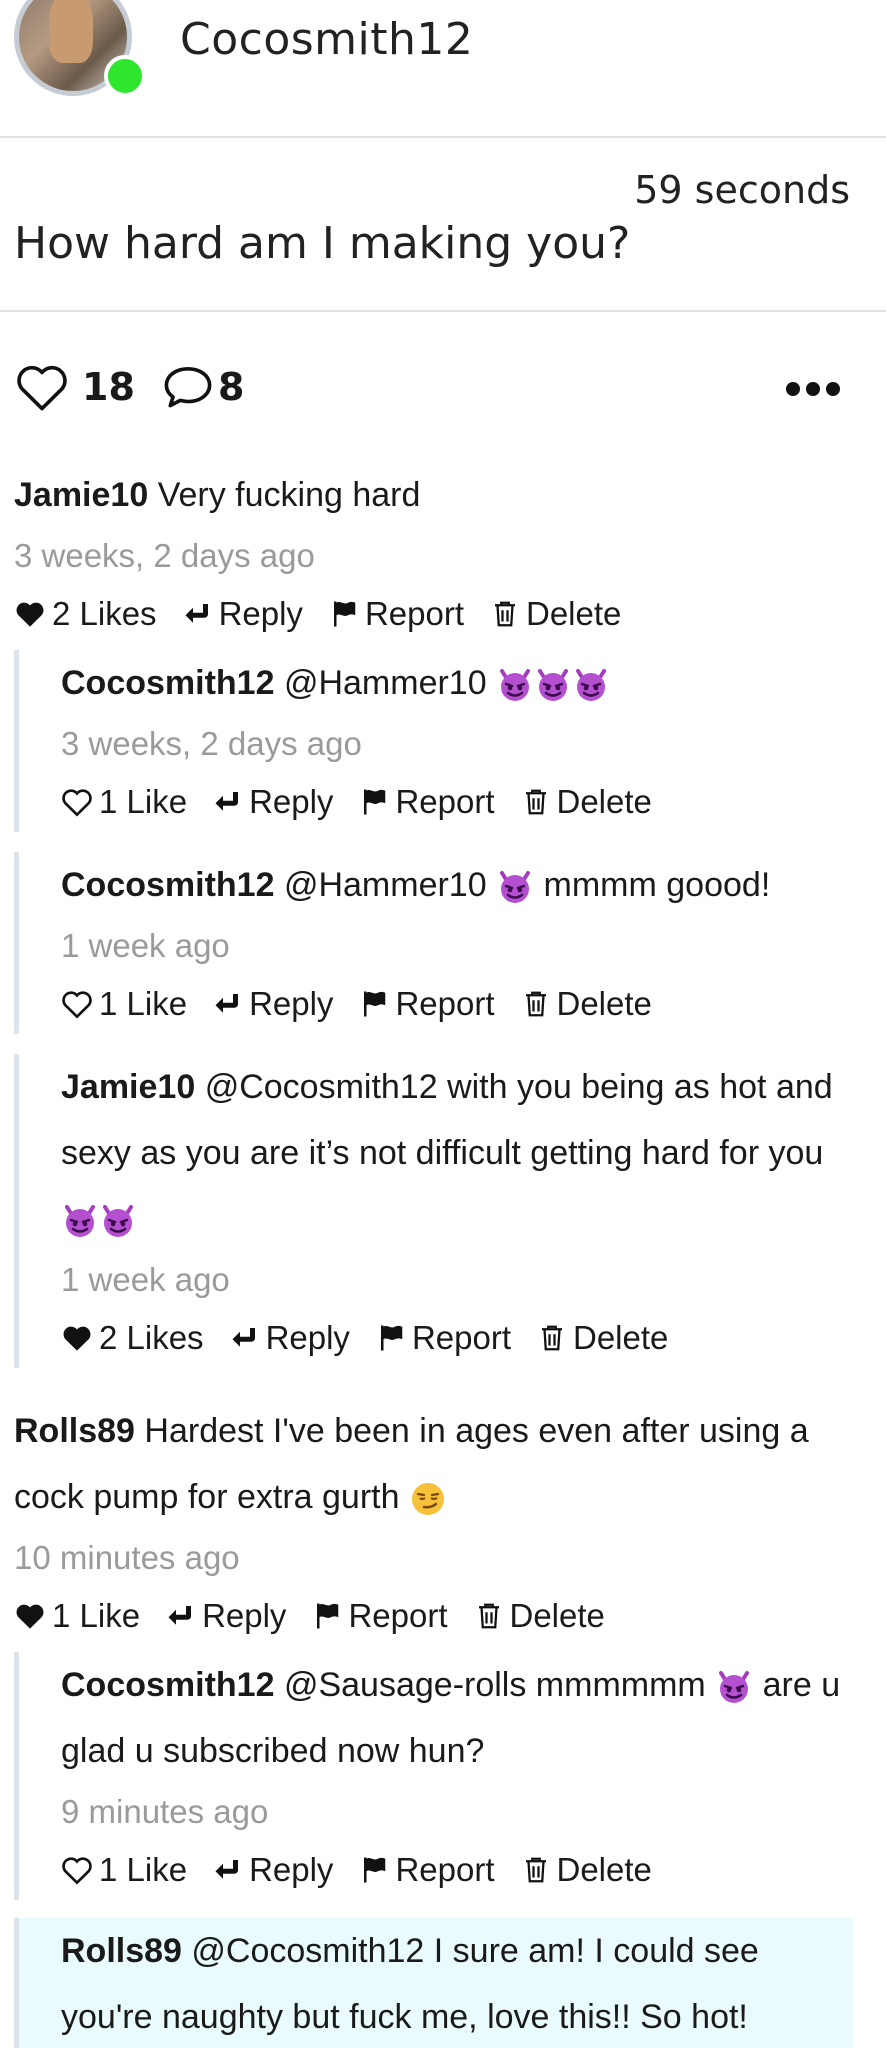  I want to click on comment-time: 9 minutes ago, so click(165, 1811).